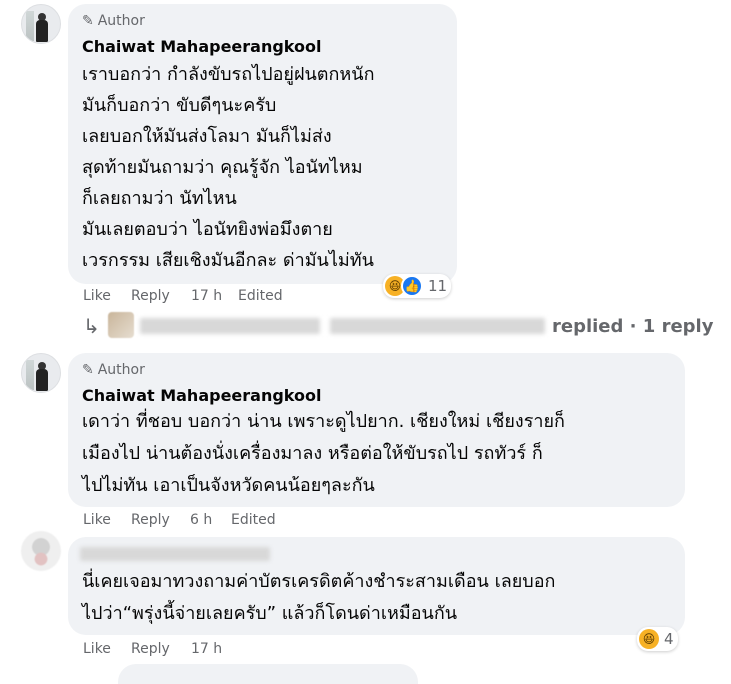  Describe the element at coordinates (649, 639) in the screenshot. I see `haha-reaction-icon: 😆` at that location.